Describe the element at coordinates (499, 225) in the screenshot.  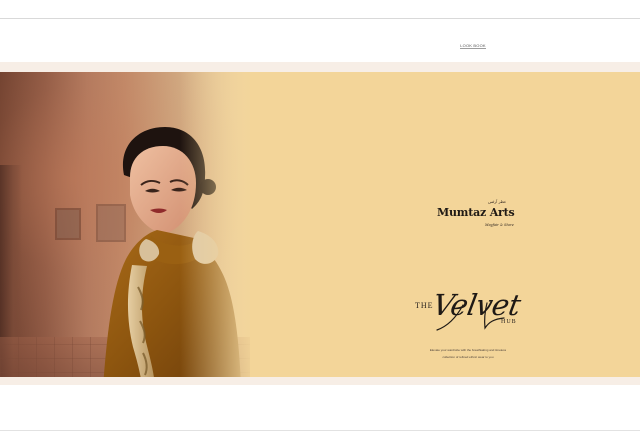
I see `brand-tagline: Mayfair & Store` at that location.